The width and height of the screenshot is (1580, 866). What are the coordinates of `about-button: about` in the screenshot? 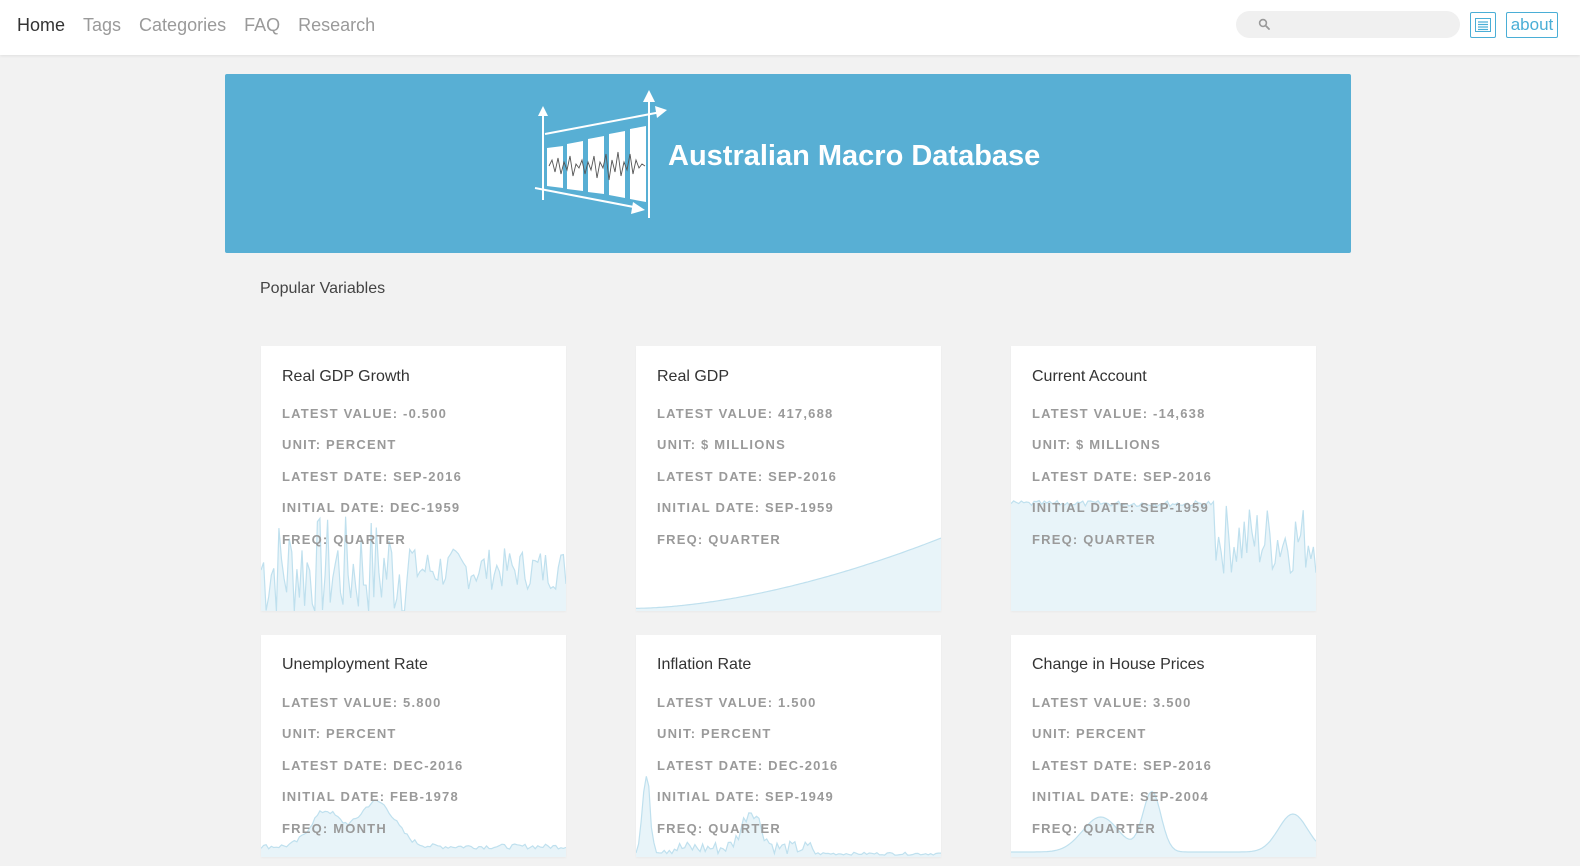 It's located at (1532, 25).